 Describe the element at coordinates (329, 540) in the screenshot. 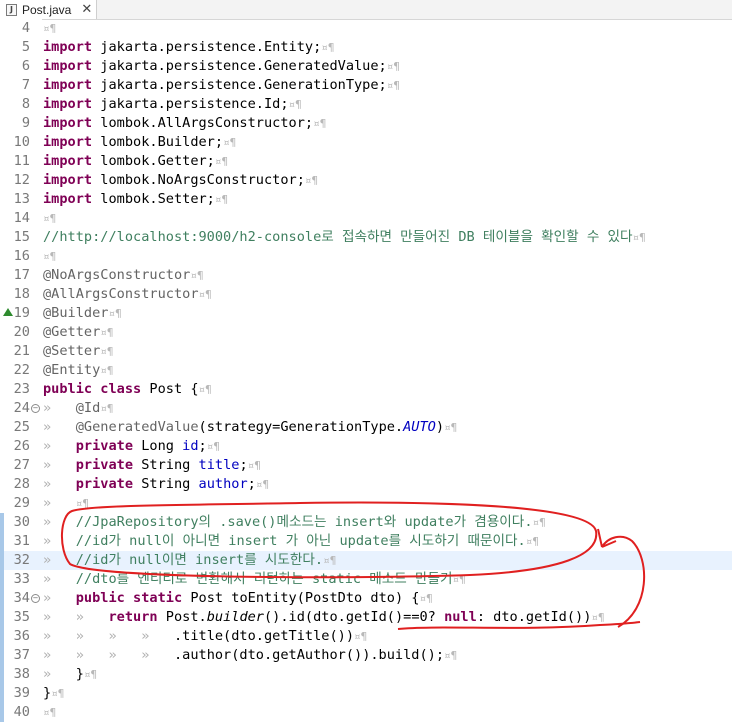

I see `annotation-ellipse` at that location.